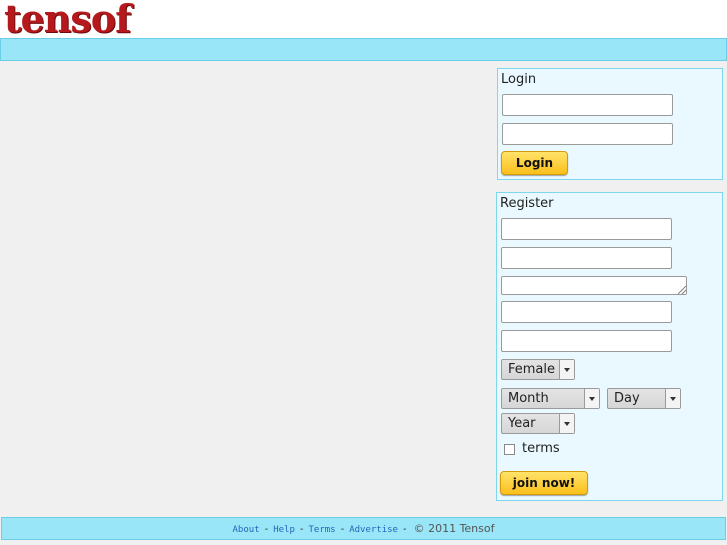 This screenshot has width=727, height=545. I want to click on footer-link-terms: Terms, so click(321, 530).